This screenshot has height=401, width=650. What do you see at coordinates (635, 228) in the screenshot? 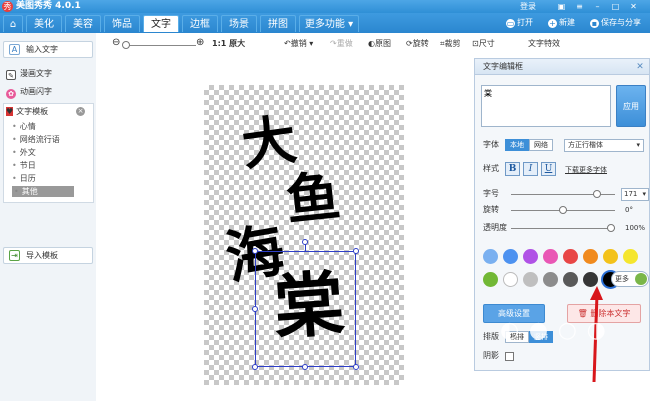
I see `opacity-value: 100%` at bounding box center [635, 228].